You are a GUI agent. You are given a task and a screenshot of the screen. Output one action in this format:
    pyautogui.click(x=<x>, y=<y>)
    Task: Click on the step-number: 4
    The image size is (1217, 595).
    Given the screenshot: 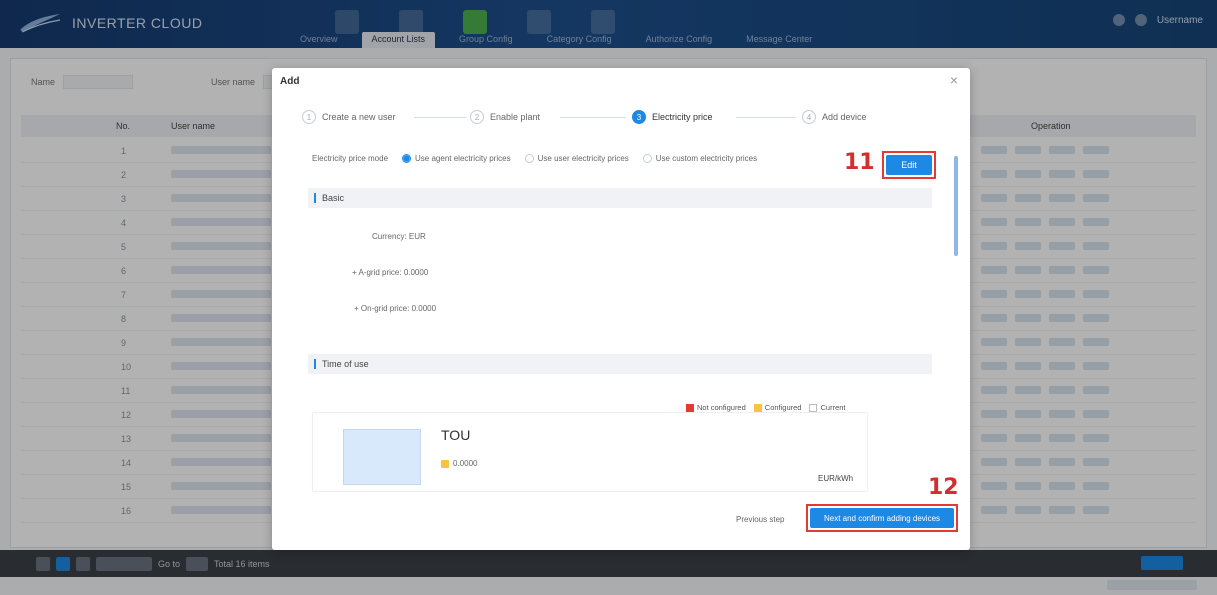 What is the action you would take?
    pyautogui.click(x=809, y=117)
    